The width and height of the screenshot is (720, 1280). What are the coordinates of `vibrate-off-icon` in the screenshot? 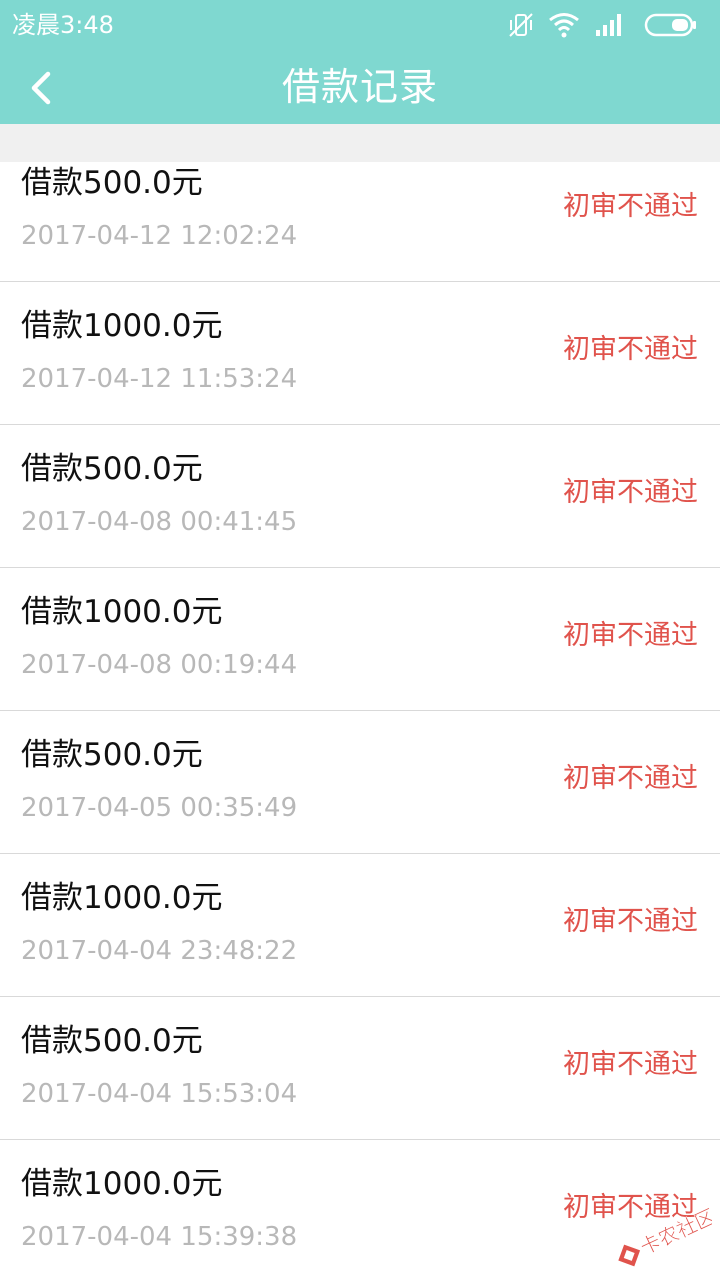 It's located at (521, 25).